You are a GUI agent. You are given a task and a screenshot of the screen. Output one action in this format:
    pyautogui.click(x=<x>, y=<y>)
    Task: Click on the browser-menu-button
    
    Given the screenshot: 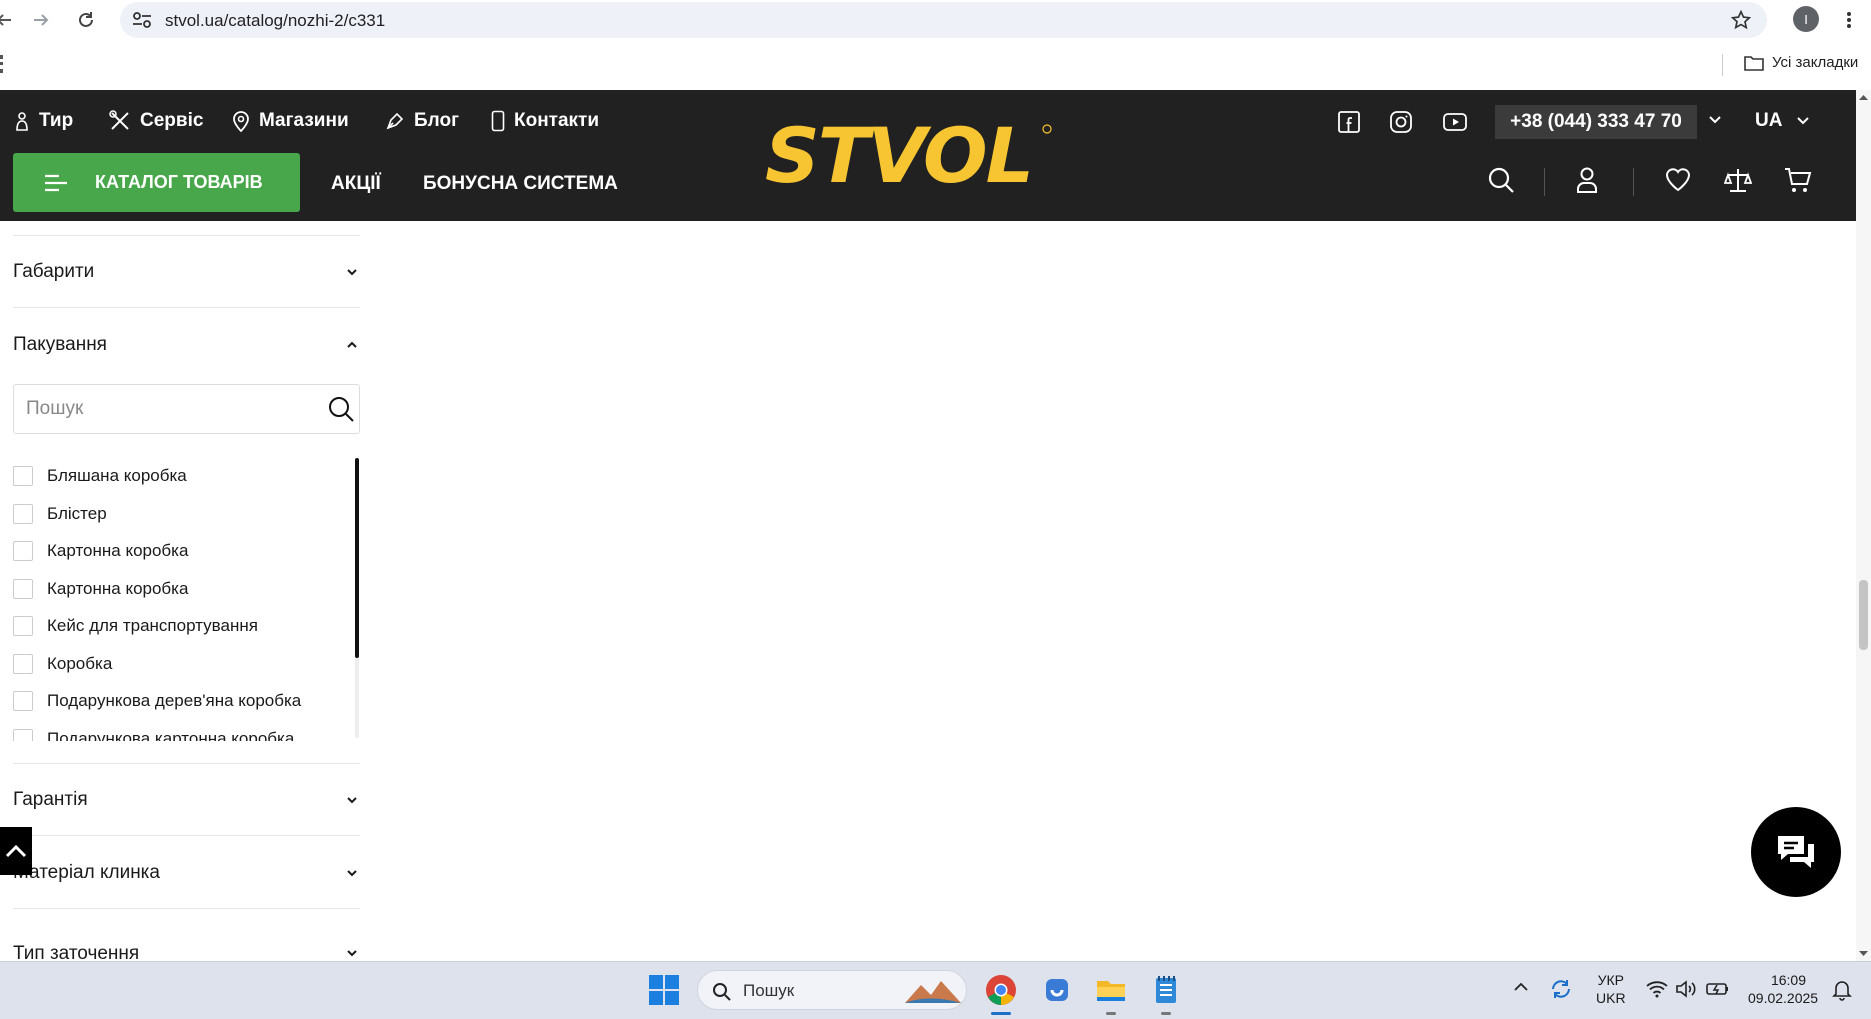 What is the action you would take?
    pyautogui.click(x=1849, y=20)
    